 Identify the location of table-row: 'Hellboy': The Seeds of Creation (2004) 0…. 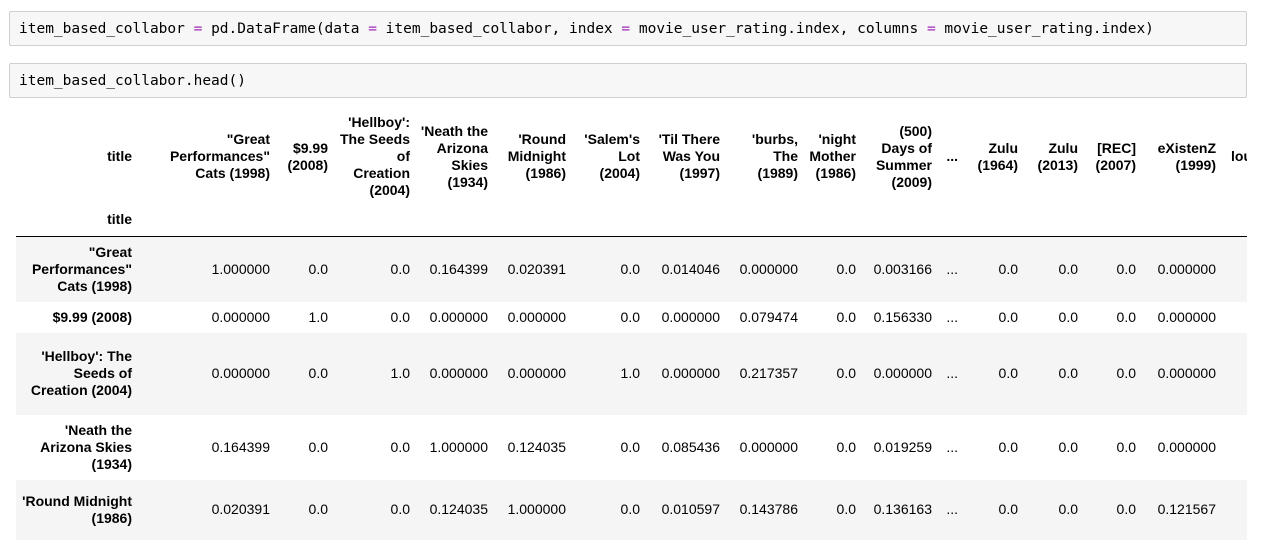
(631, 373).